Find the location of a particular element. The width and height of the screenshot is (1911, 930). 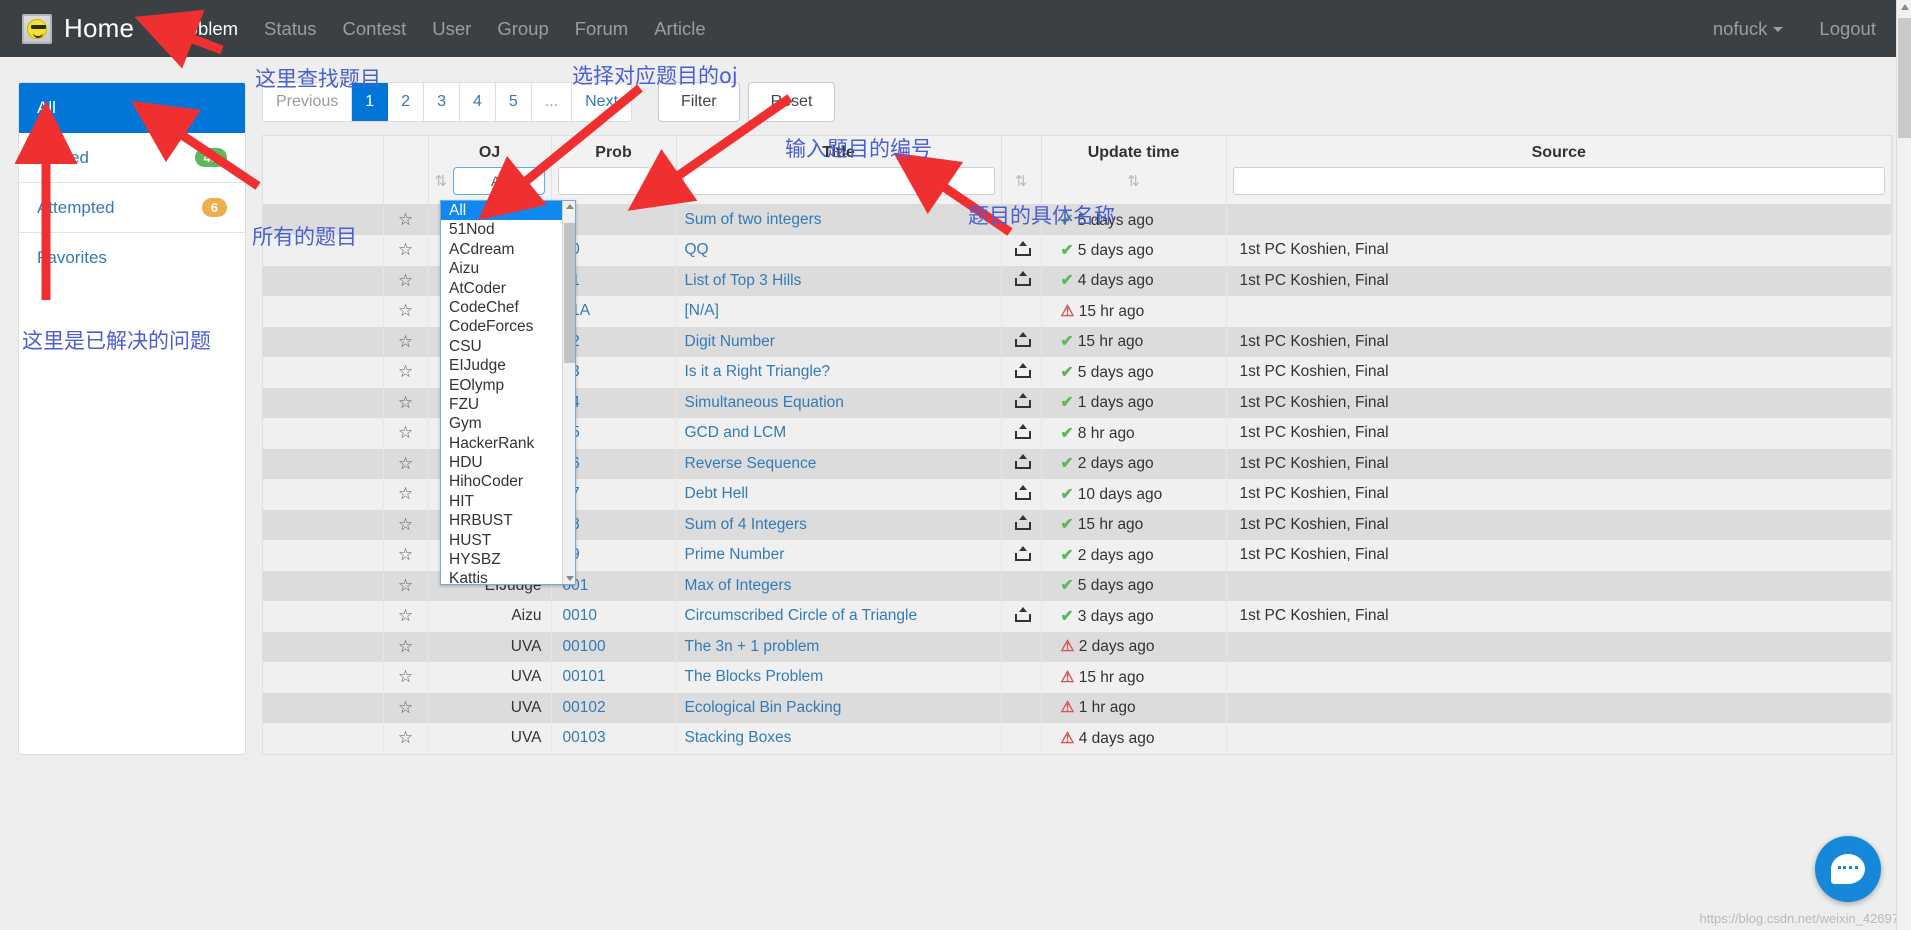

row-title-link: Circumscribed Circle of a Triangle is located at coordinates (839, 616).